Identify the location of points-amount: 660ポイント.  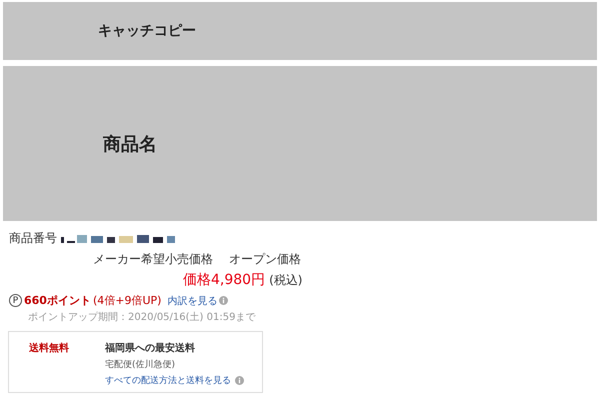
(57, 300).